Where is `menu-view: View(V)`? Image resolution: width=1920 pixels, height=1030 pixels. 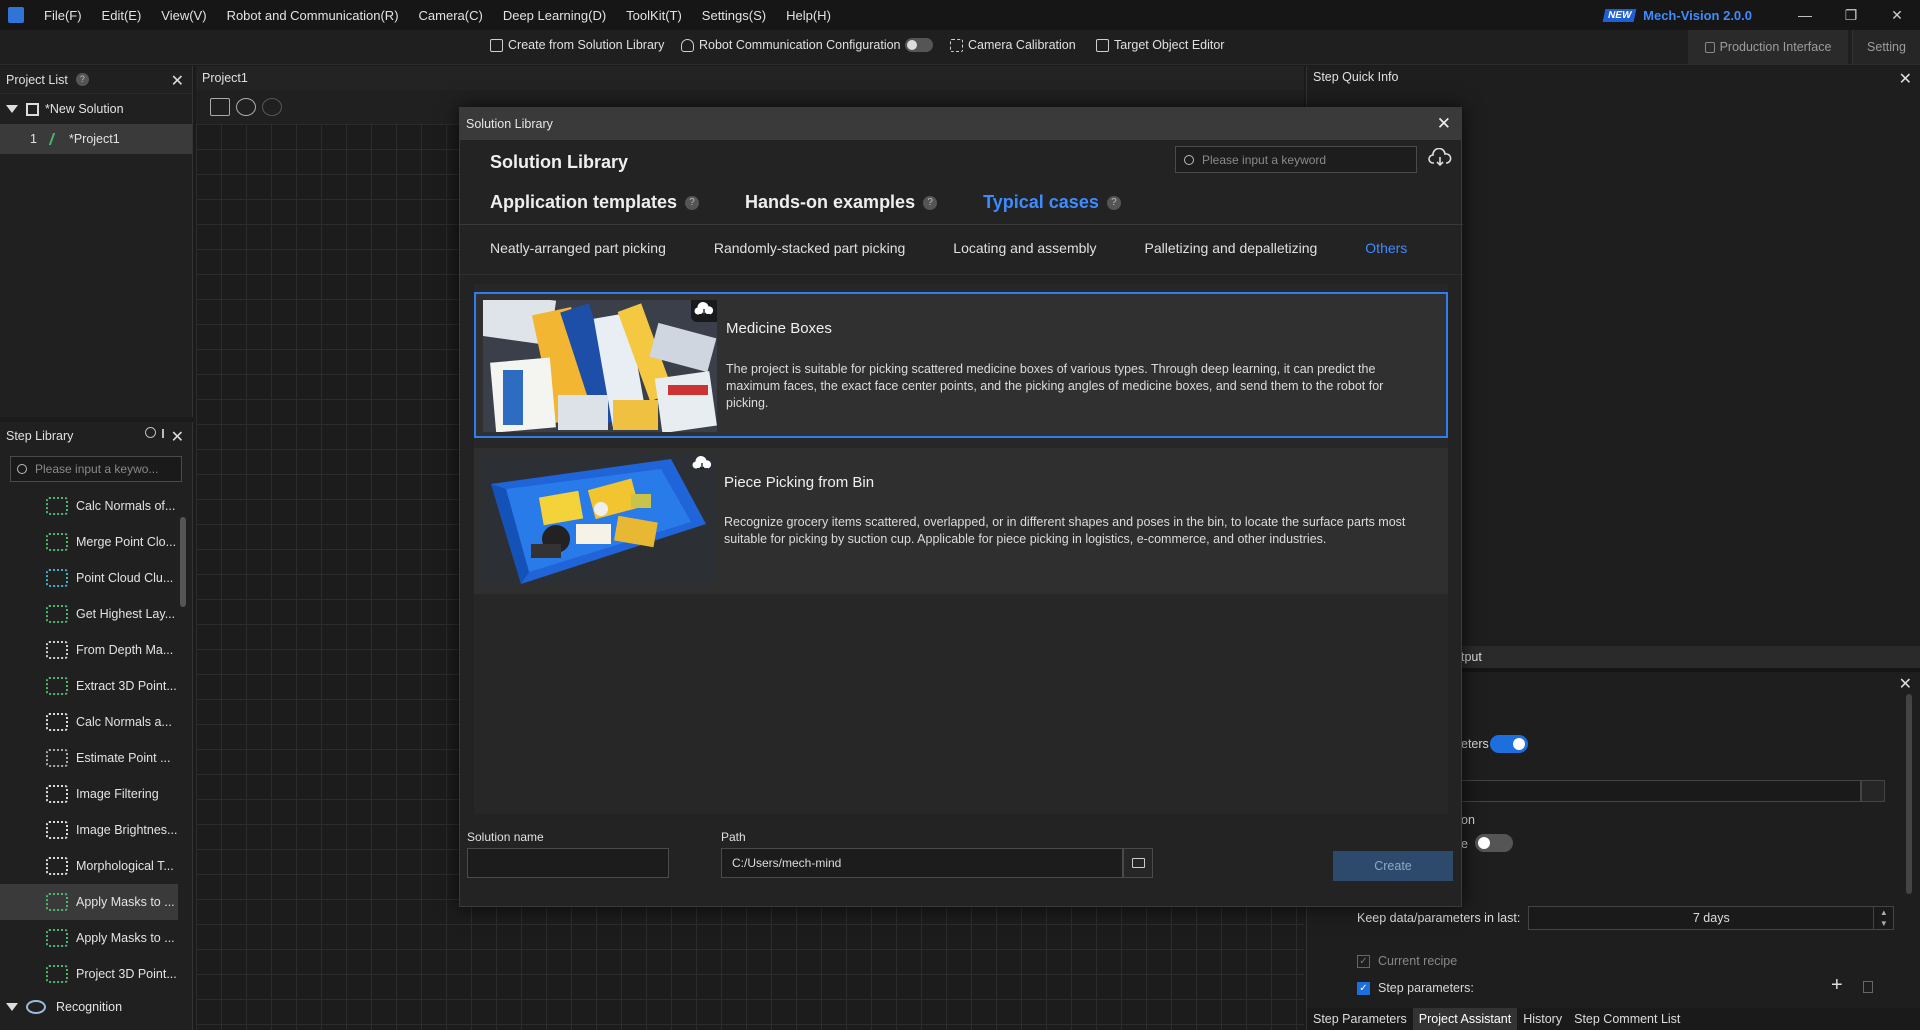
menu-view: View(V) is located at coordinates (183, 15).